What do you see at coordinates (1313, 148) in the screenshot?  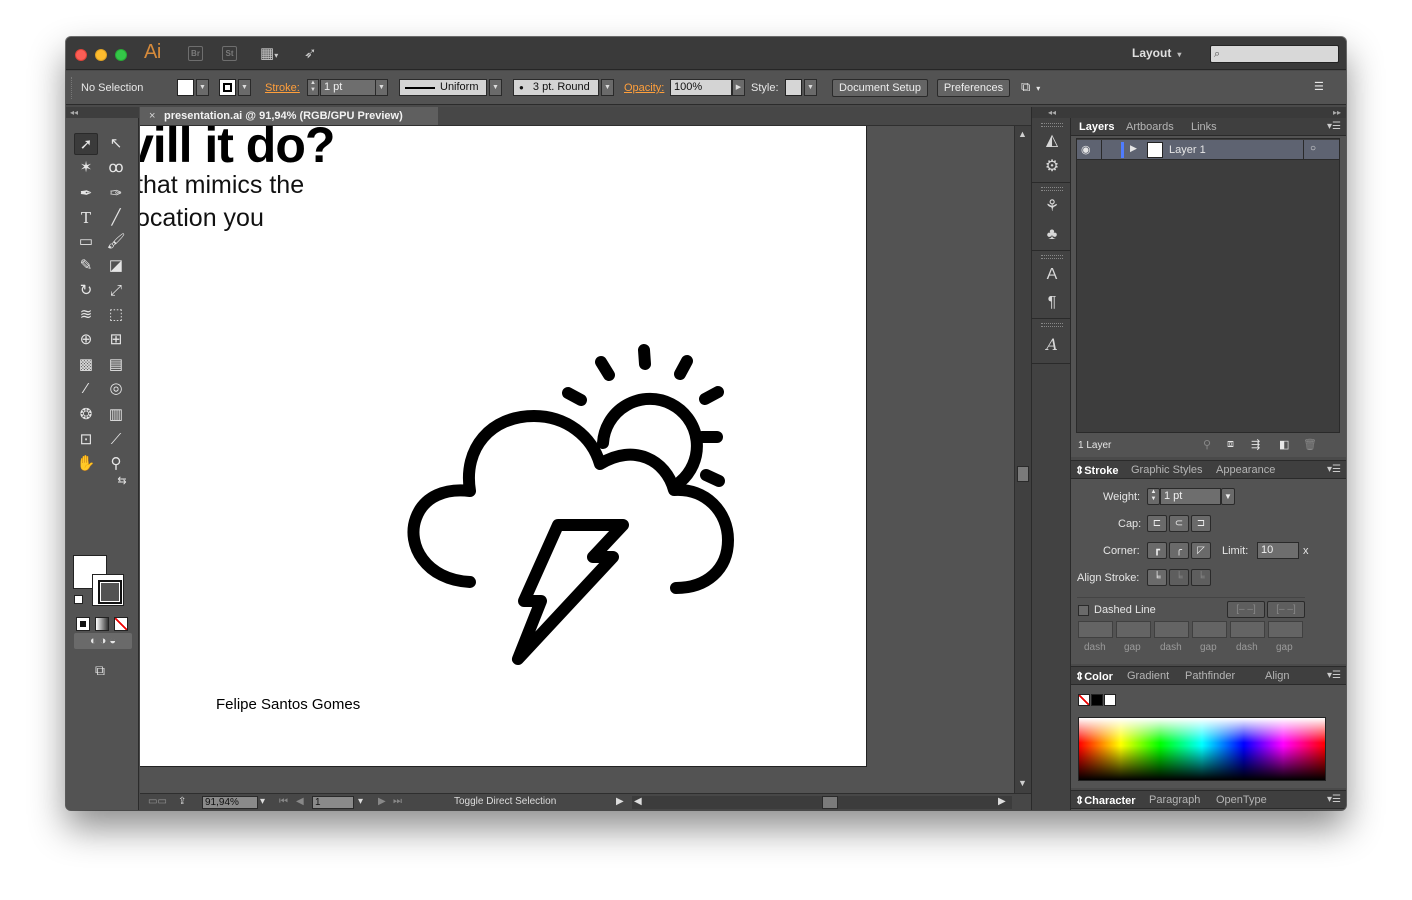 I see `target-circle-icon: ○` at bounding box center [1313, 148].